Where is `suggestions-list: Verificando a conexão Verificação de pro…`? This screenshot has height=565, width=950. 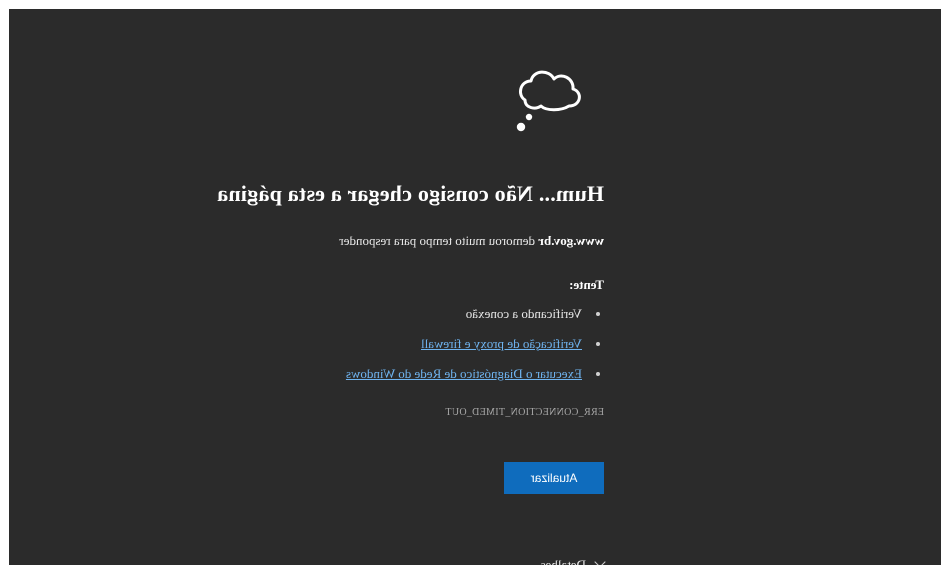
suggestions-list: Verificando a conexão Verificação de pro… is located at coordinates (475, 344).